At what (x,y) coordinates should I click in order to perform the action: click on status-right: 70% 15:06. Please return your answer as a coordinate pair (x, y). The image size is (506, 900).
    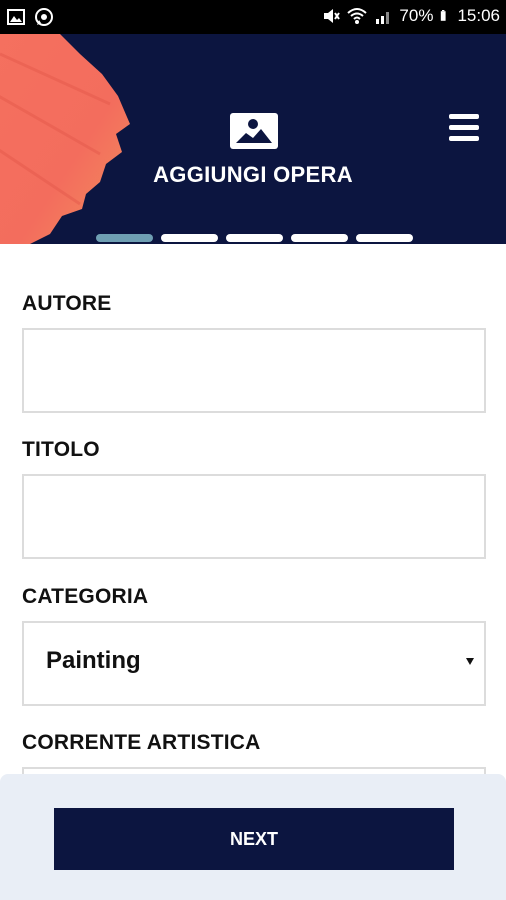
    Looking at the image, I should click on (410, 16).